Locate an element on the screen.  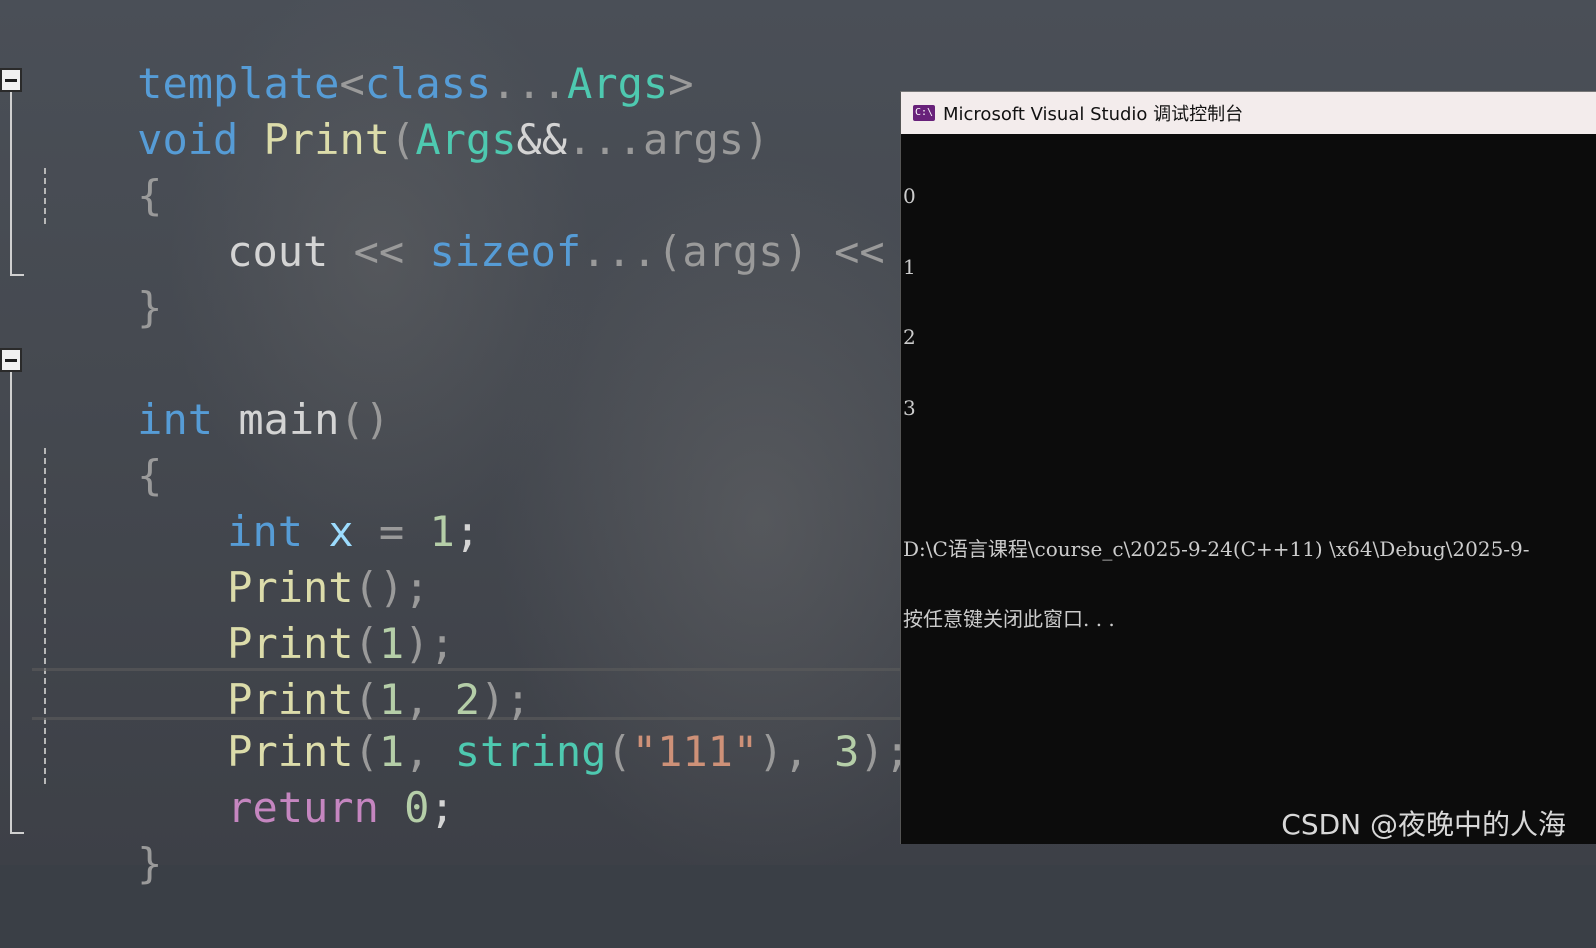
code-line-print-call: Print(); is located at coordinates (232, 532).